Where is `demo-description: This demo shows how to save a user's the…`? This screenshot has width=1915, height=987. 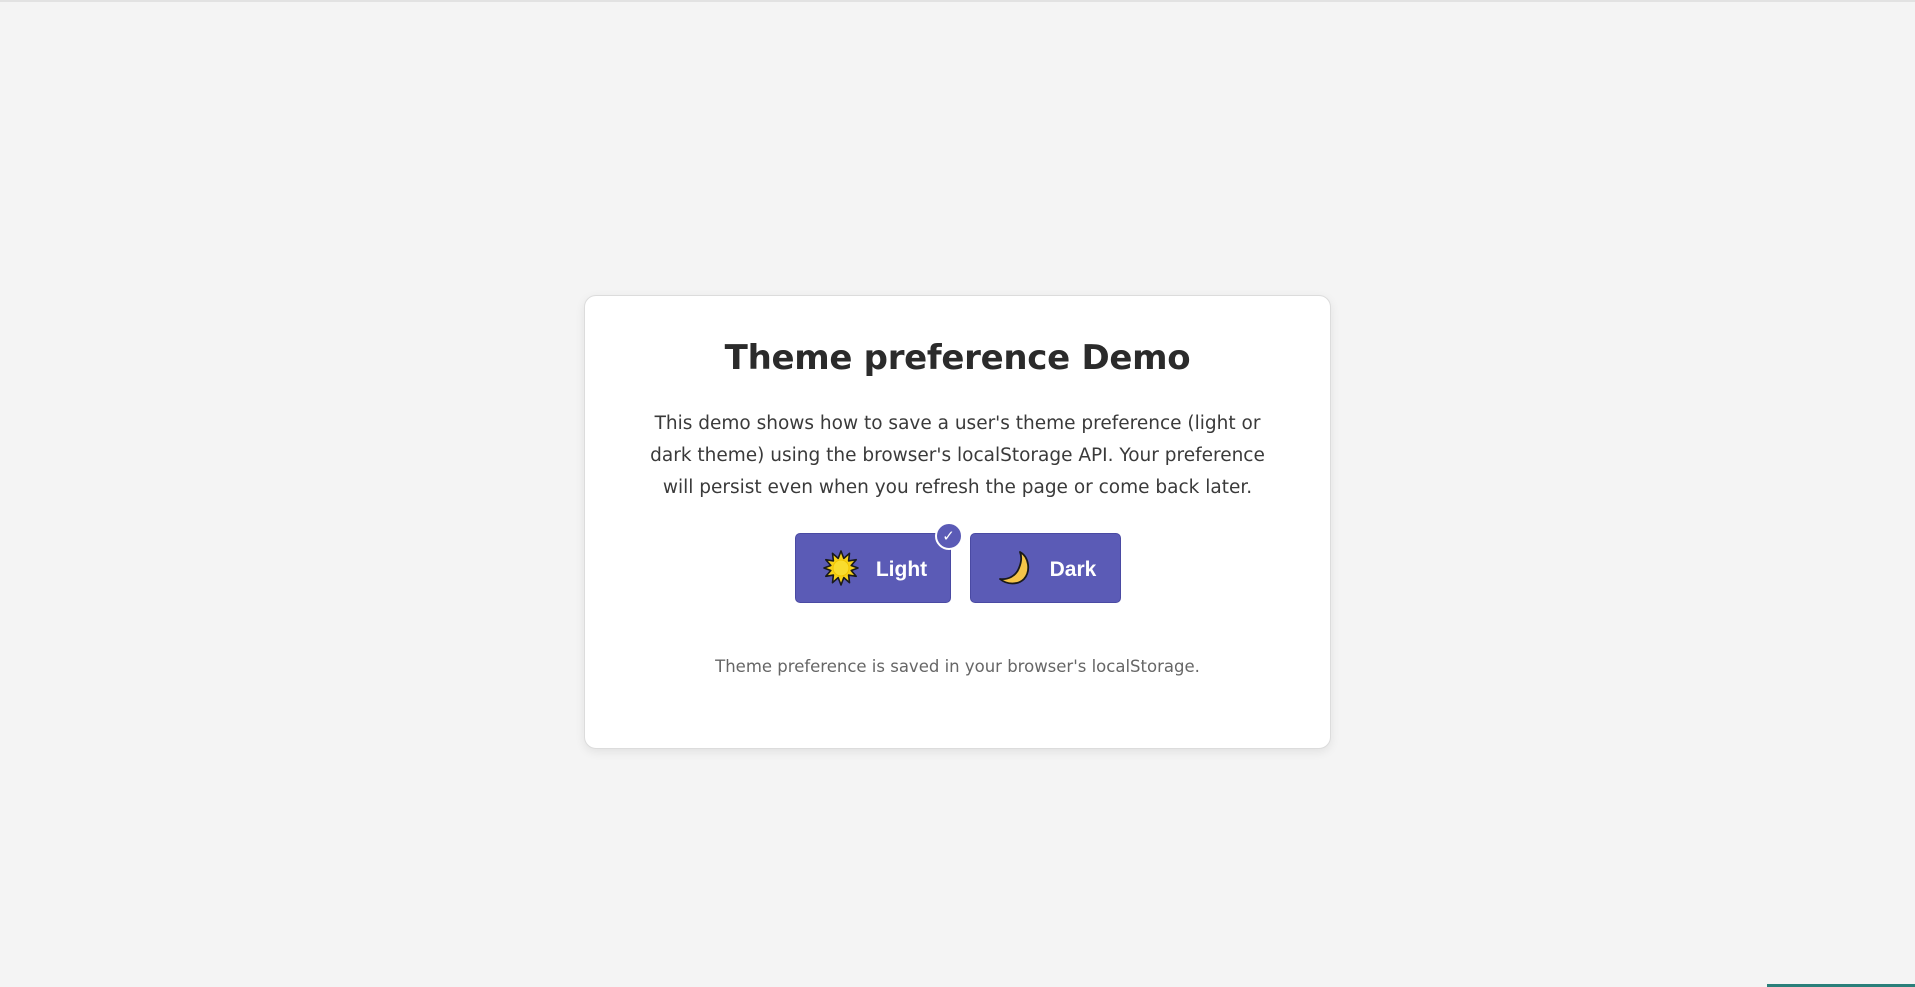 demo-description: This demo shows how to save a user's the… is located at coordinates (957, 455).